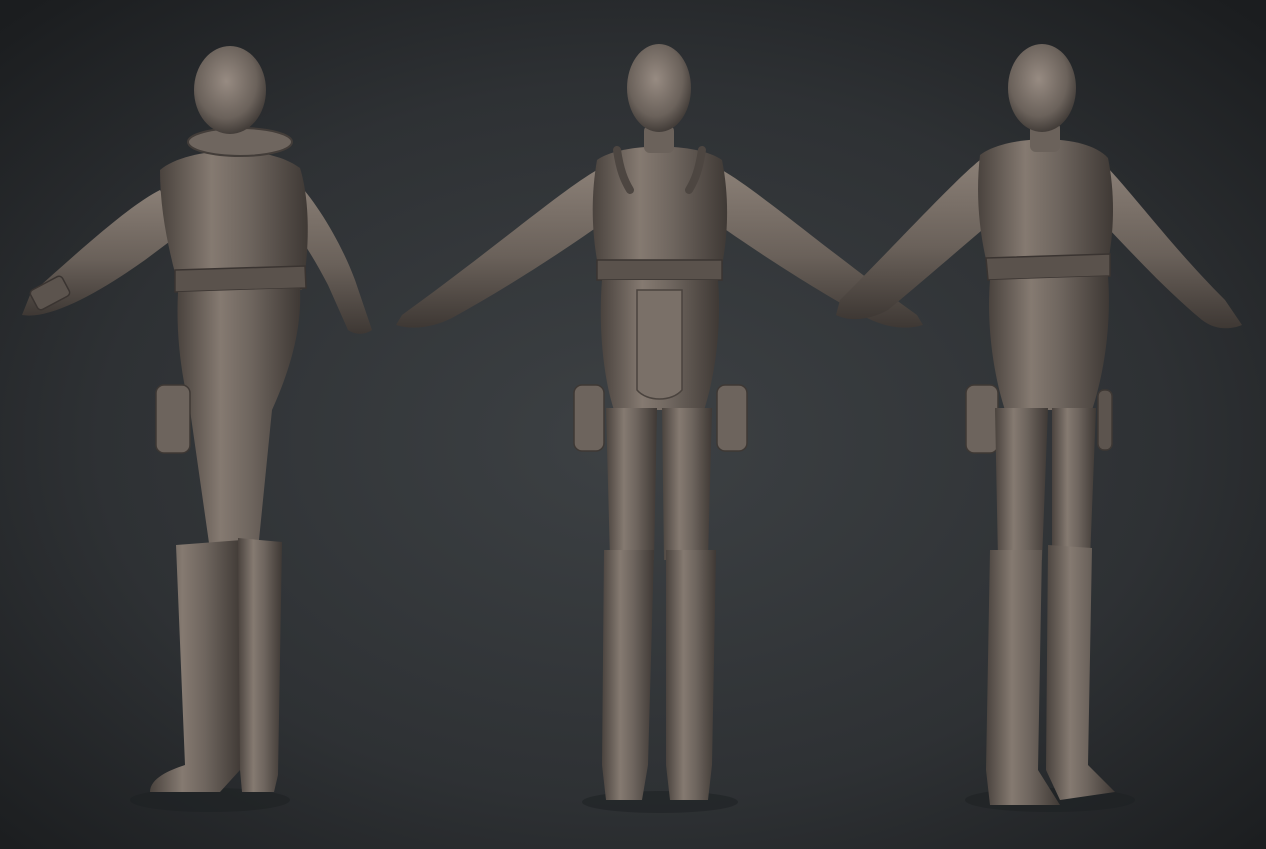 The width and height of the screenshot is (1266, 849). What do you see at coordinates (660, 210) in the screenshot?
I see `vest-torso` at bounding box center [660, 210].